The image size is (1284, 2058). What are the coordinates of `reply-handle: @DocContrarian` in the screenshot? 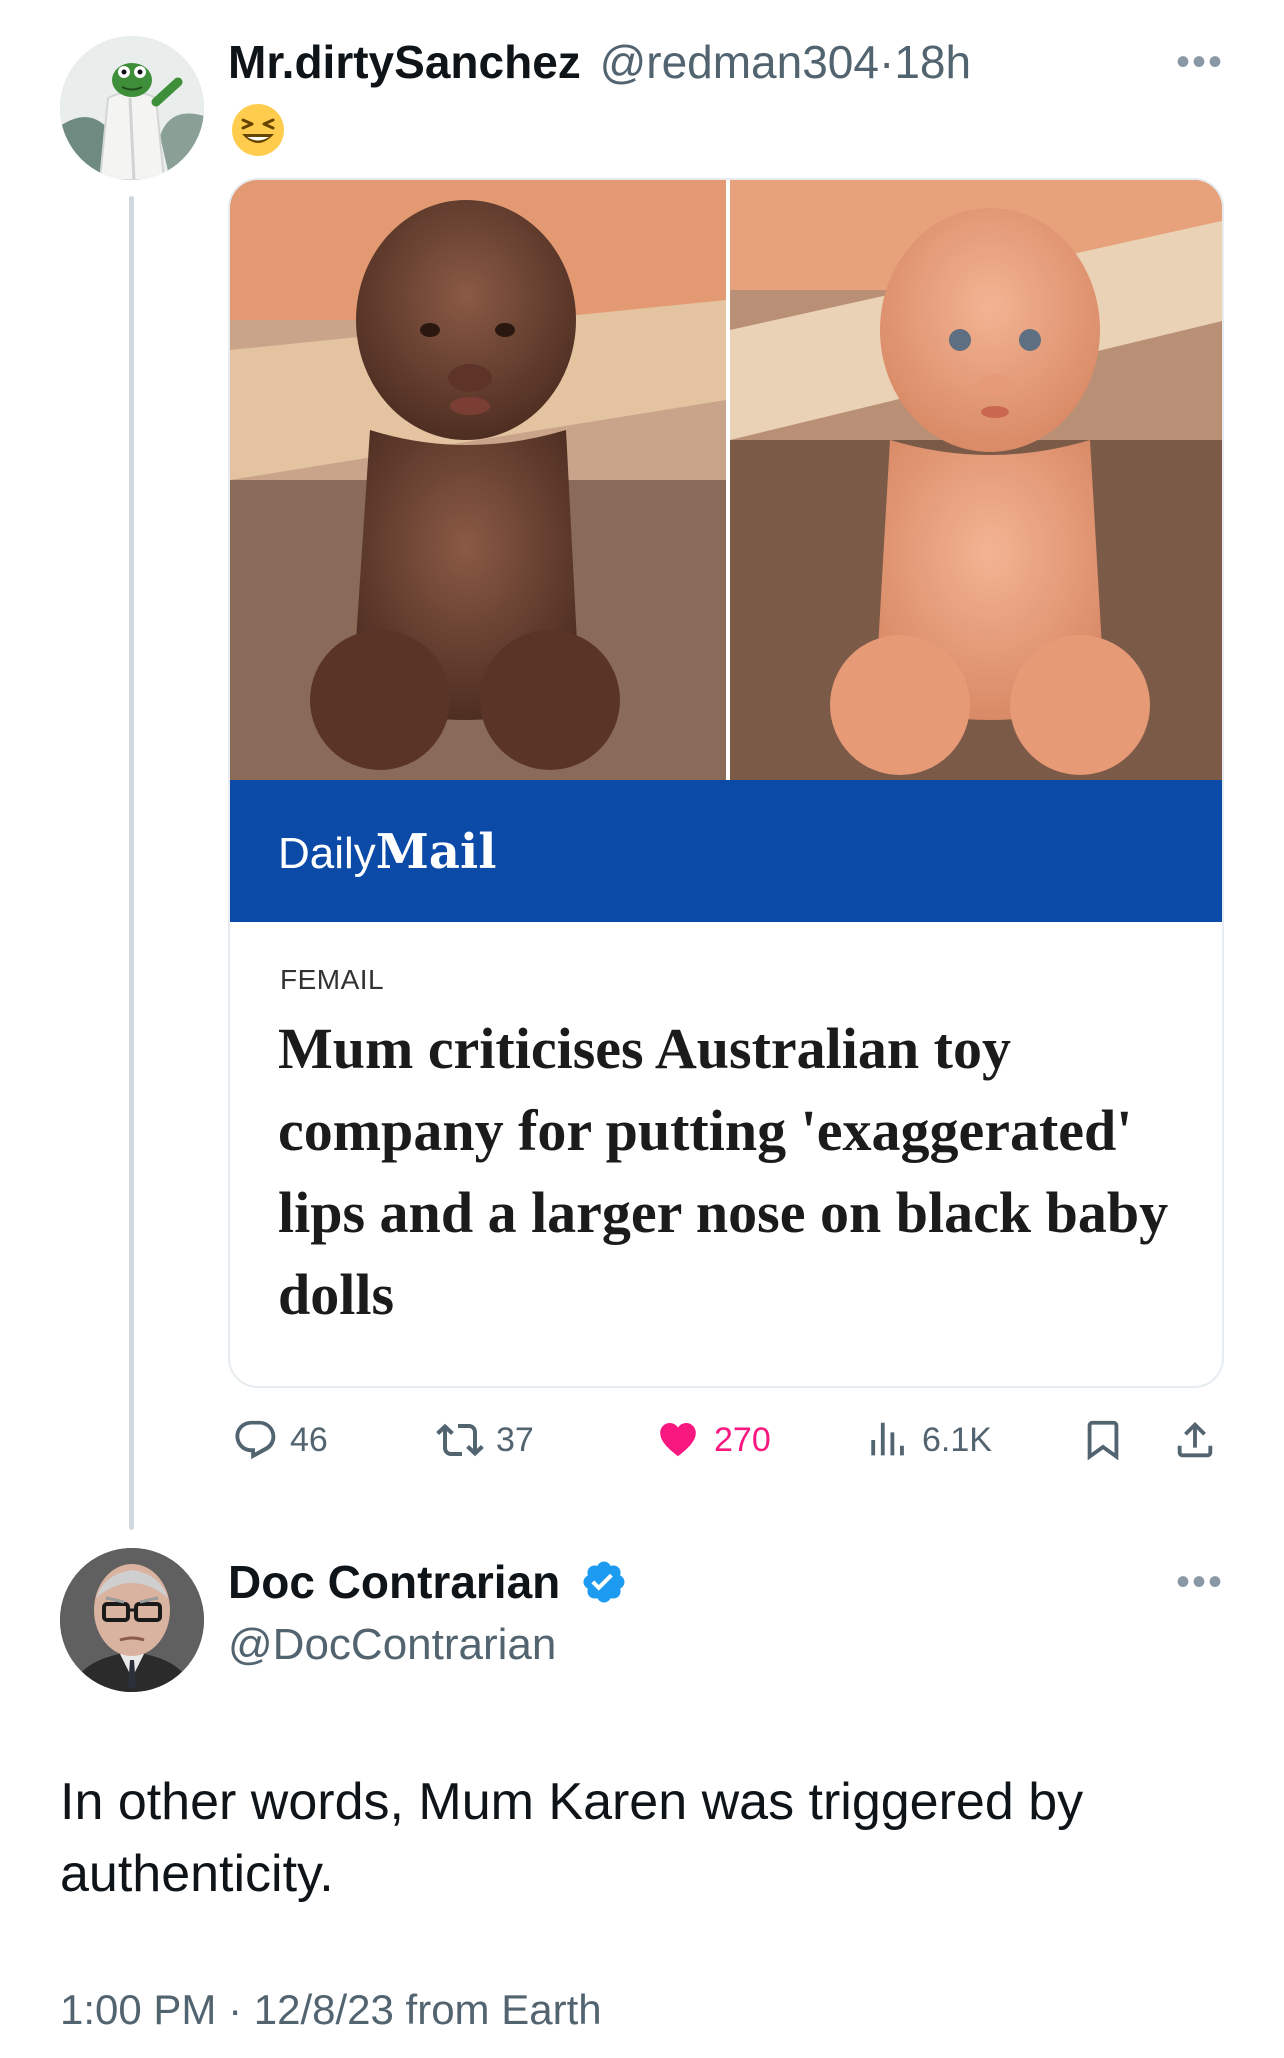 It's located at (392, 1645).